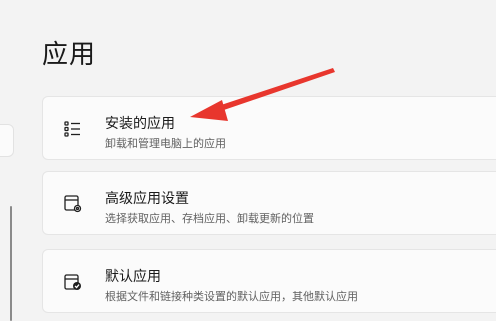 The height and width of the screenshot is (321, 496). I want to click on default-apps-icon, so click(73, 282).